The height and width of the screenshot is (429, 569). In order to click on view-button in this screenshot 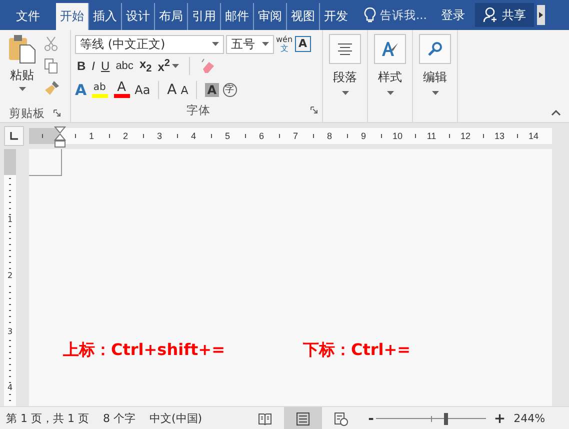, I will do `click(303, 417)`.